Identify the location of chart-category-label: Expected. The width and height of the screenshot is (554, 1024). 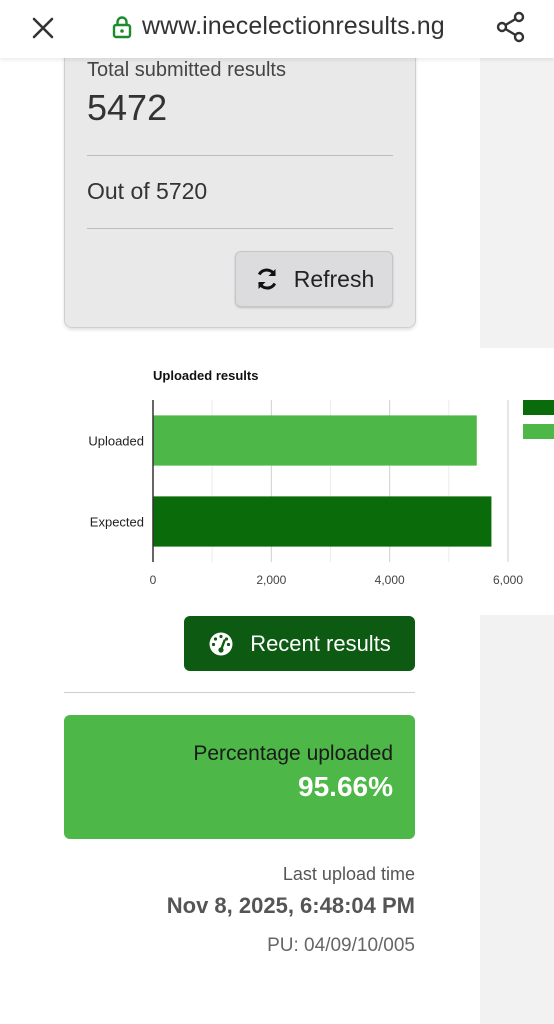
(117, 522).